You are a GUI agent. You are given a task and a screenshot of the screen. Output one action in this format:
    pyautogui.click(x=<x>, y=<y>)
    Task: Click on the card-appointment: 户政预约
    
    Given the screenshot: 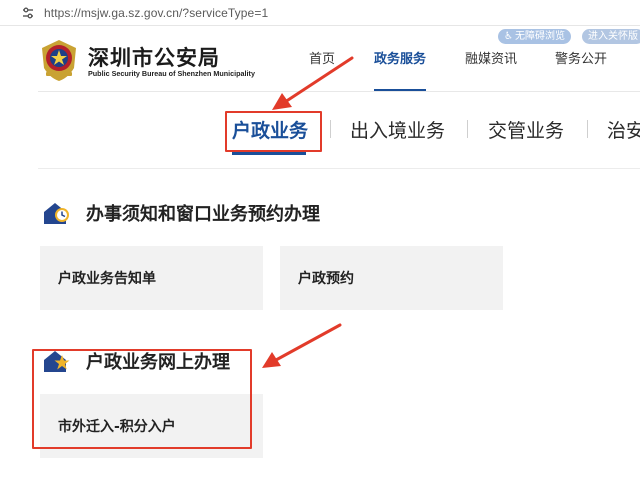 What is the action you would take?
    pyautogui.click(x=391, y=278)
    